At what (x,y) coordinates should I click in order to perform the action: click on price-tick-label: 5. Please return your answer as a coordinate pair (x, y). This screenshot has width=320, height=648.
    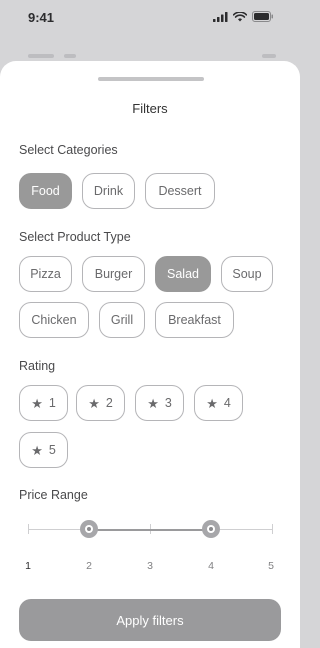
    Looking at the image, I should click on (271, 566).